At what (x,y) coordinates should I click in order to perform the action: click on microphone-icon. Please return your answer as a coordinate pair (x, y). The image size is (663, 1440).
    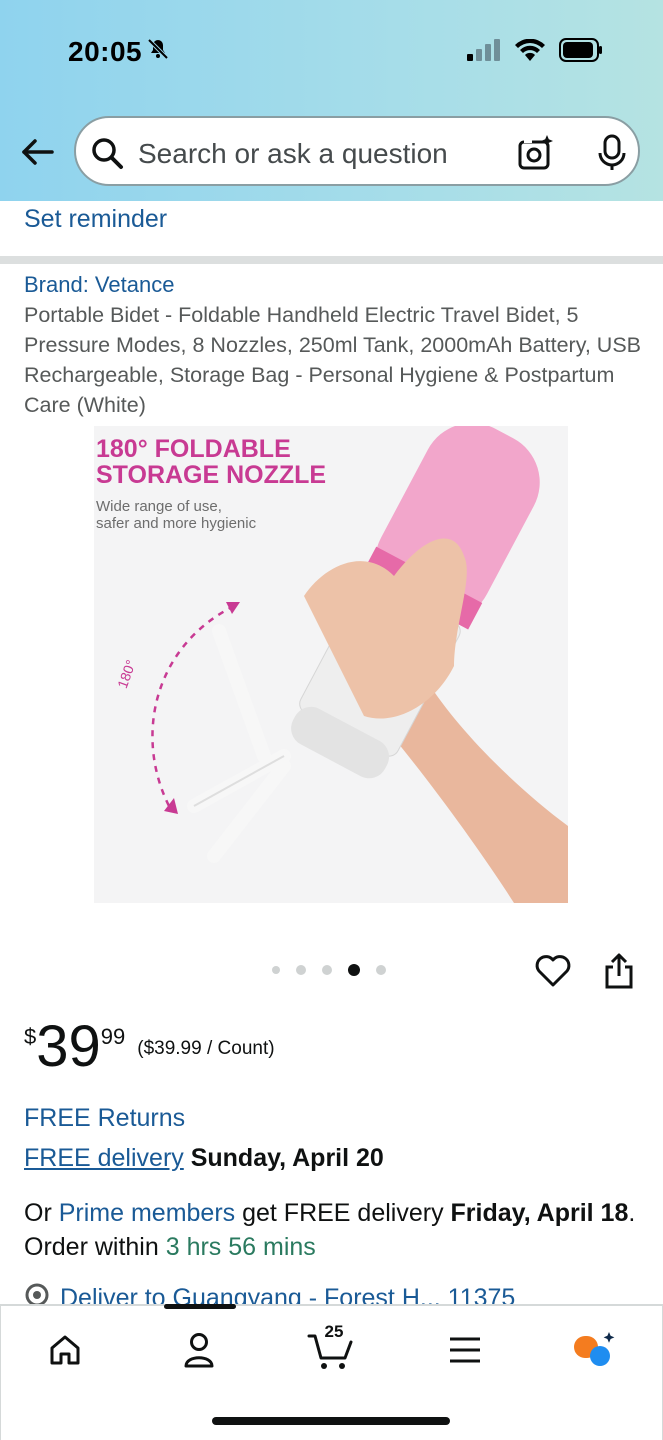
    Looking at the image, I should click on (612, 155).